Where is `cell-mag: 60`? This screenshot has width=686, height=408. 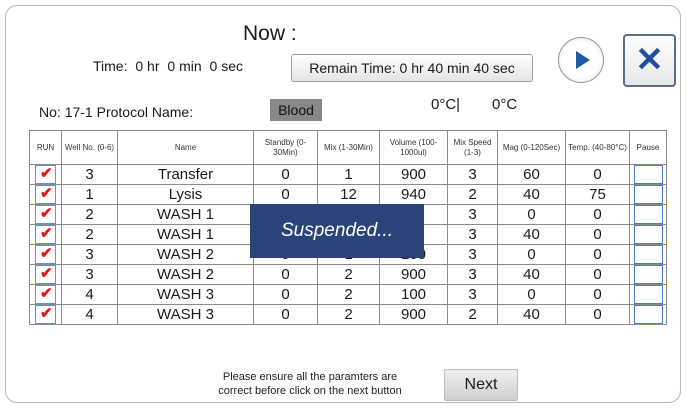
cell-mag: 60 is located at coordinates (531, 174).